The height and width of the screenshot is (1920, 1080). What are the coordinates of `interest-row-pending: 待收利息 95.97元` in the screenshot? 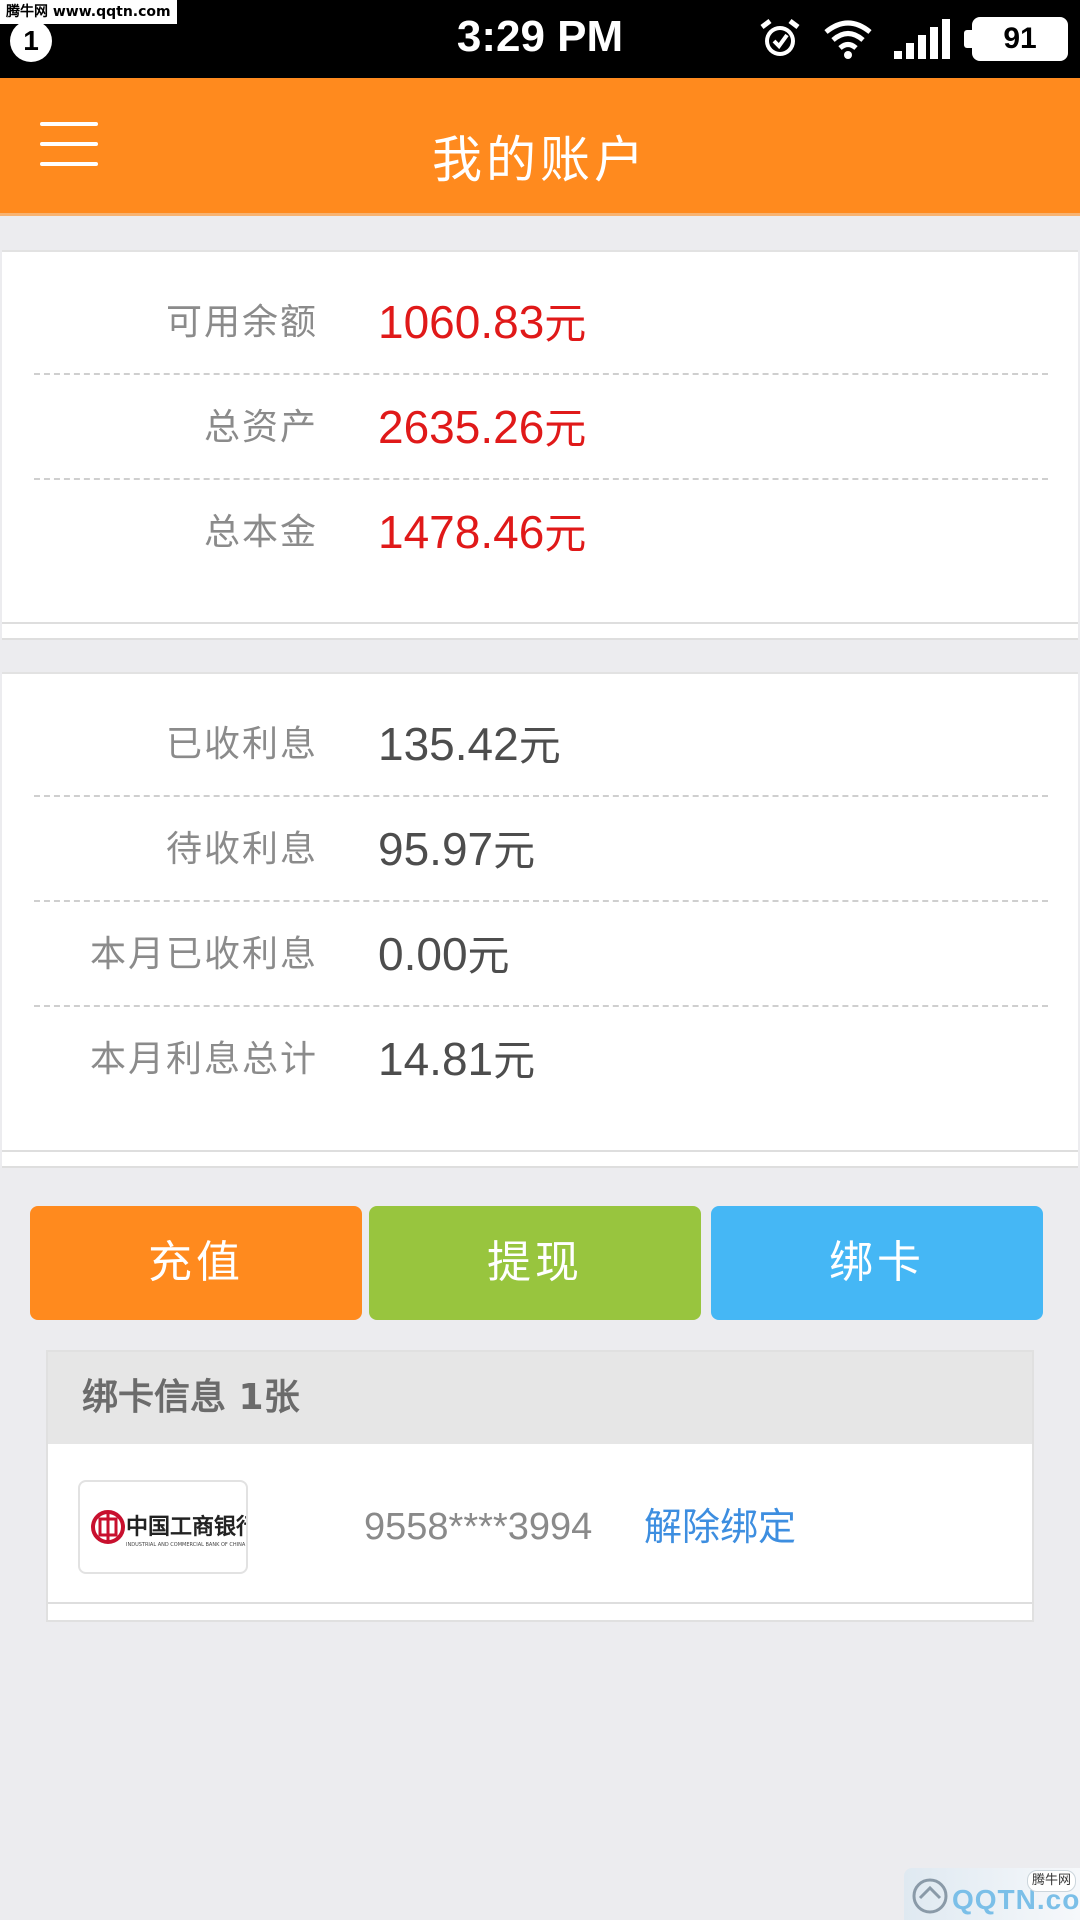 It's located at (540, 849).